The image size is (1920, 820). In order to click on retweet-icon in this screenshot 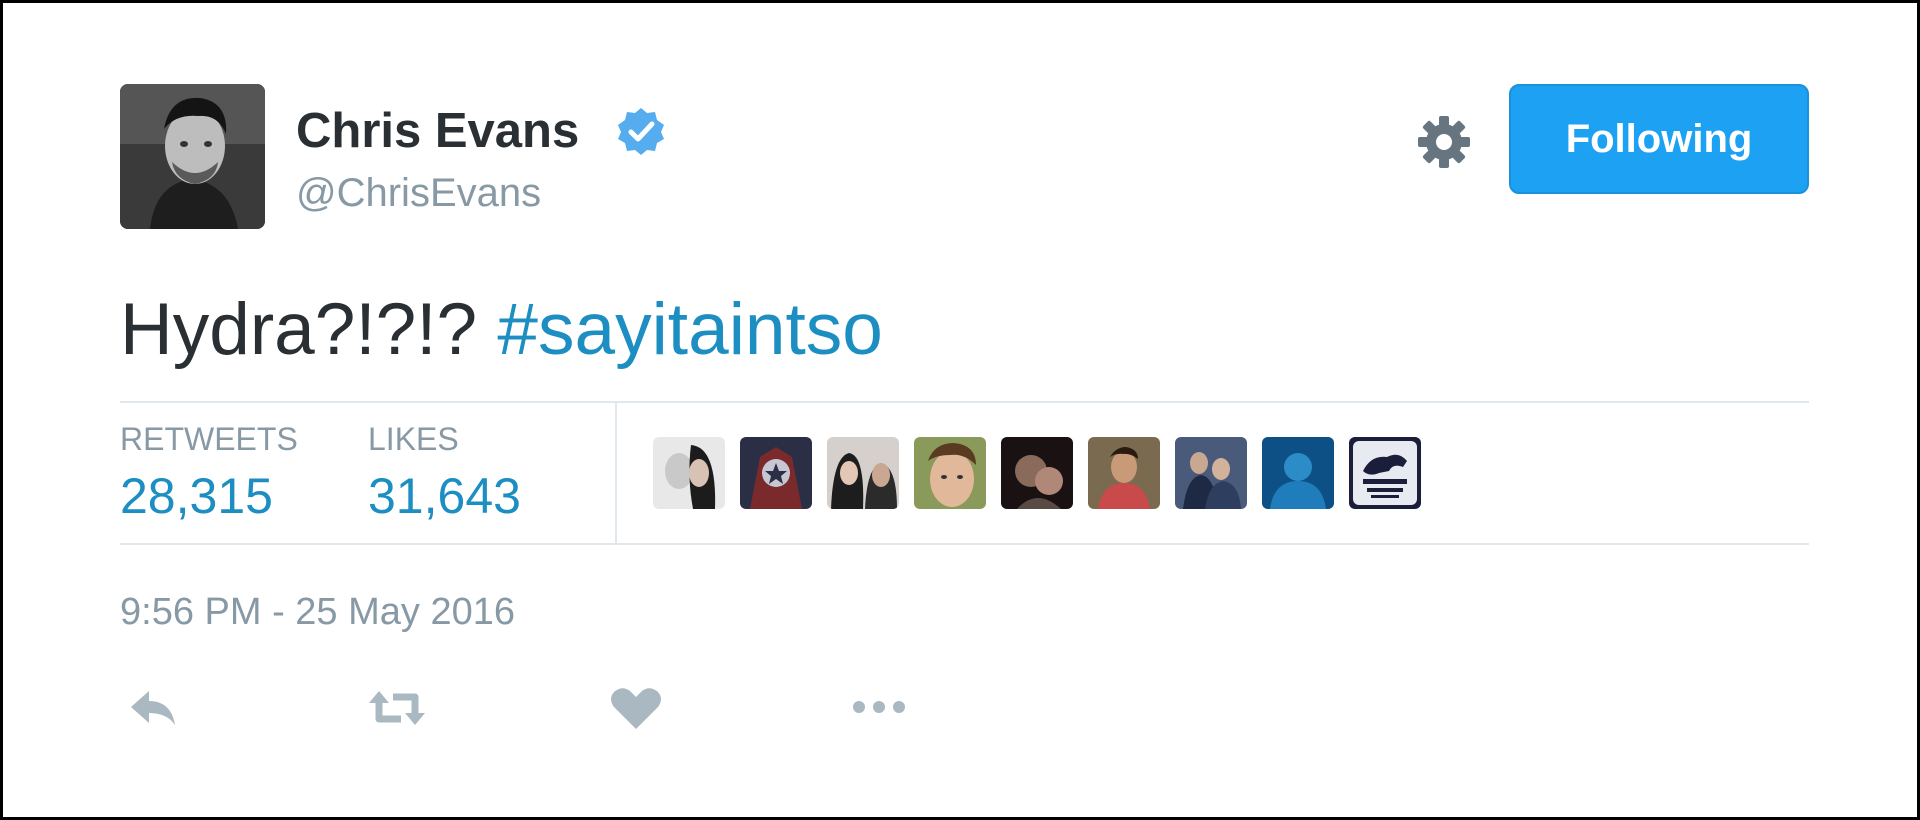, I will do `click(397, 708)`.